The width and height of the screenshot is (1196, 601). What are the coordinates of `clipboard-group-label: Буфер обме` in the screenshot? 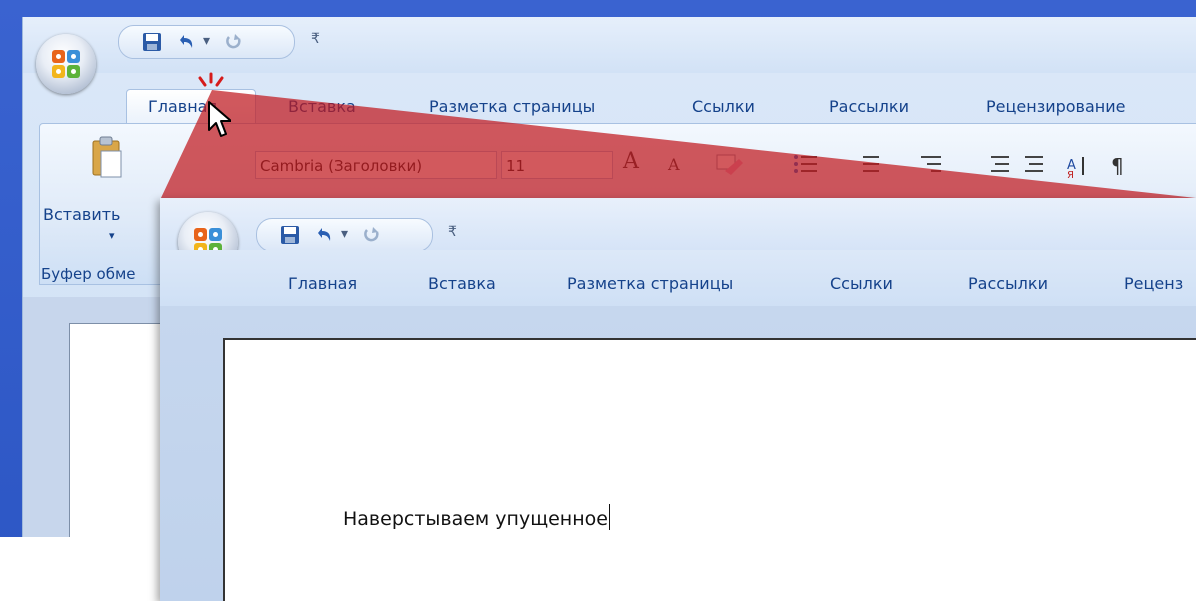 It's located at (88, 274).